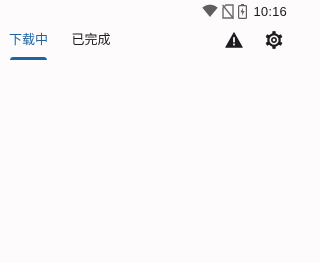  I want to click on warning-button, so click(234, 42).